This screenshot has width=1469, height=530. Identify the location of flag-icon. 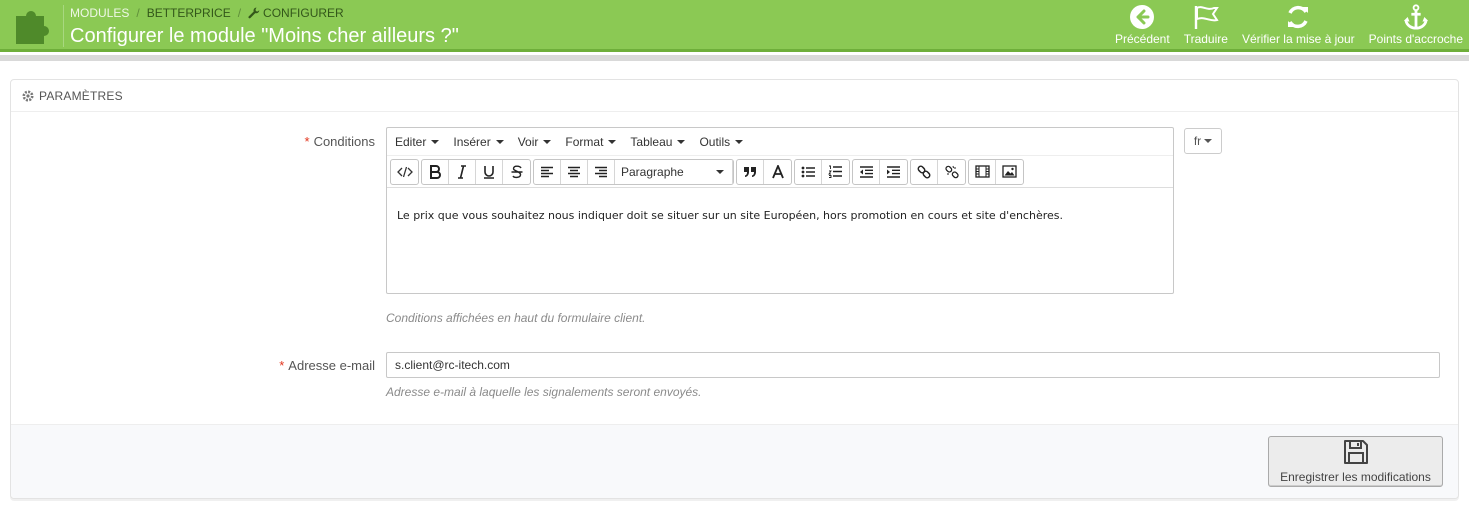
(1206, 17).